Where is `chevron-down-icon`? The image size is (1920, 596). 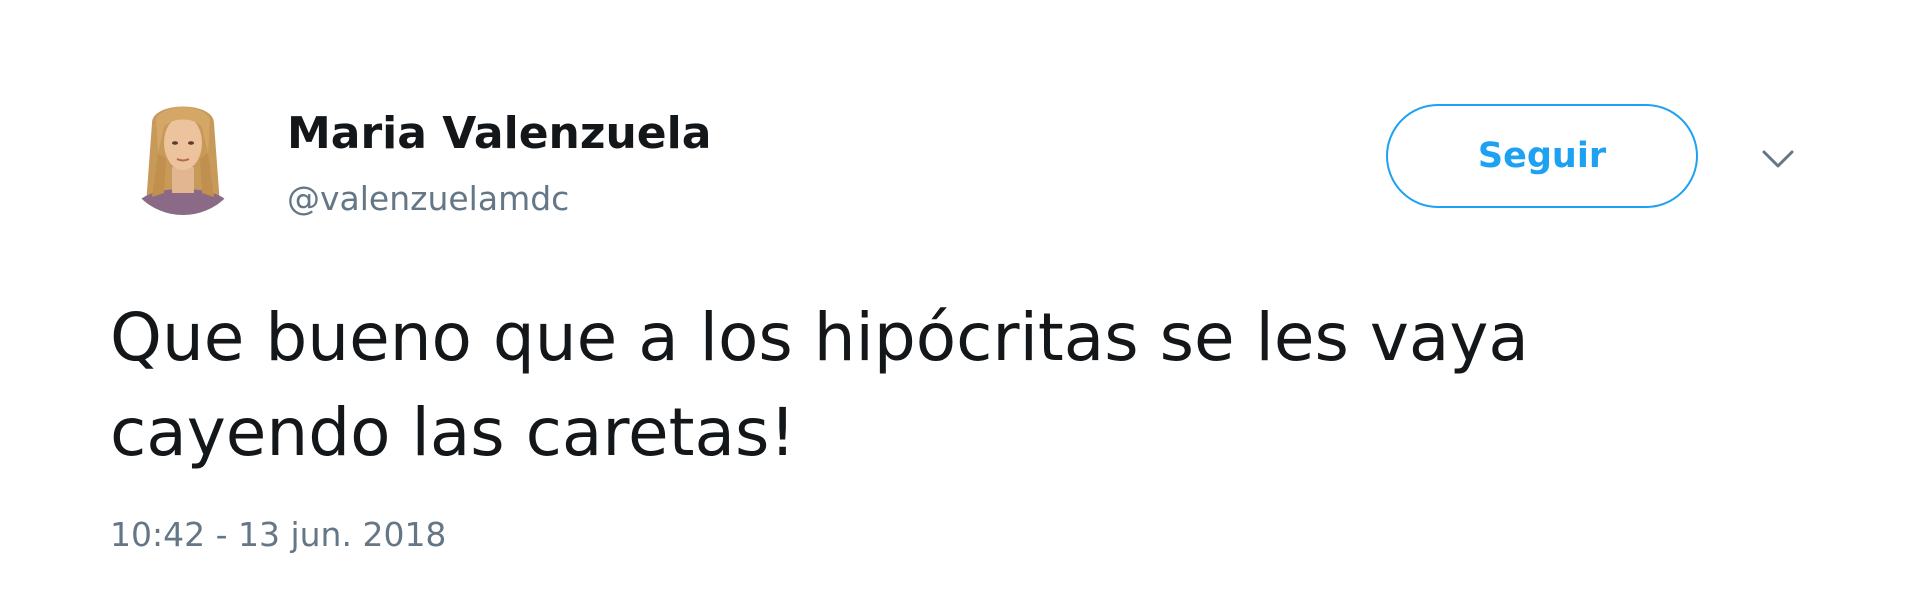
chevron-down-icon is located at coordinates (1778, 159).